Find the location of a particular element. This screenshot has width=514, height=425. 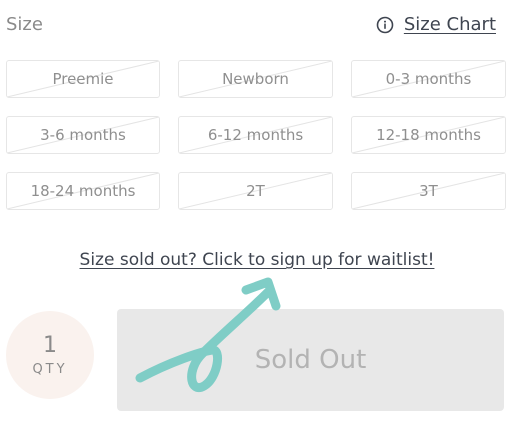

size-option-preemie: Preemie is located at coordinates (83, 79).